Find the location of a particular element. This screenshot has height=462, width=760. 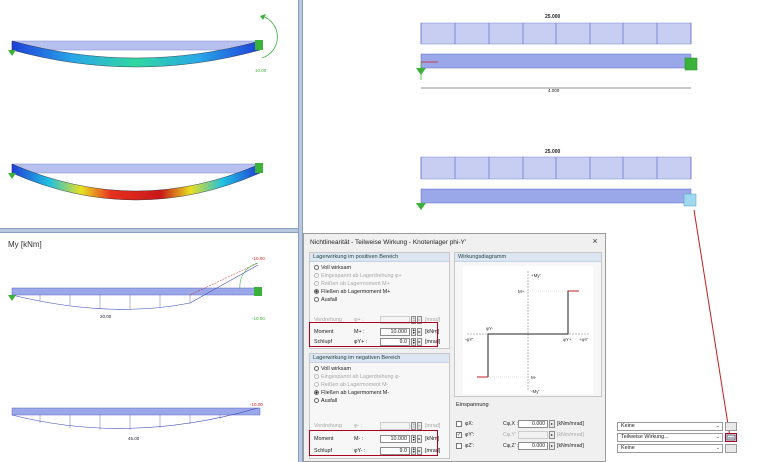

axis-left-label: -φY' is located at coordinates (469, 339).